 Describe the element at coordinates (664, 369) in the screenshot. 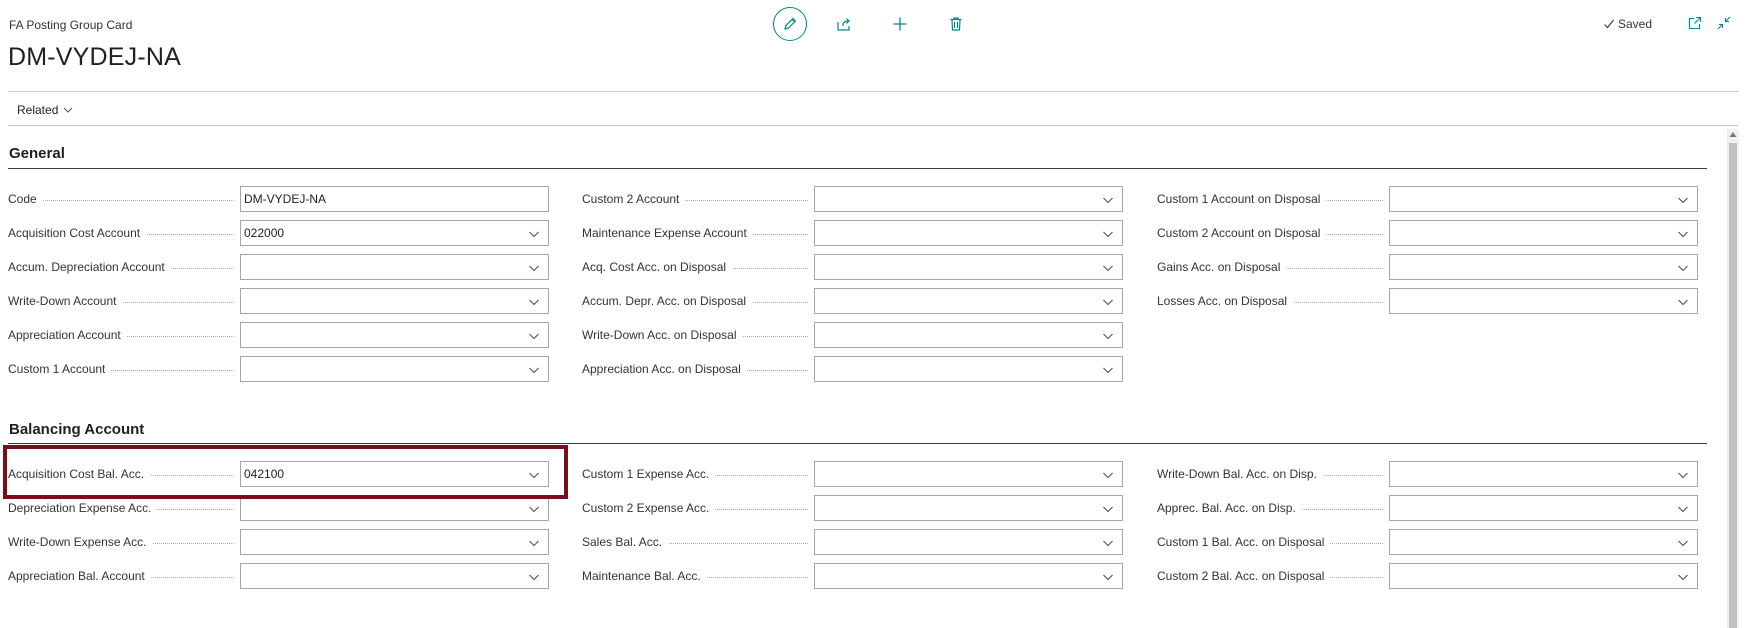

I see `field-label-text: Appreciation Acc. on Disposal` at that location.